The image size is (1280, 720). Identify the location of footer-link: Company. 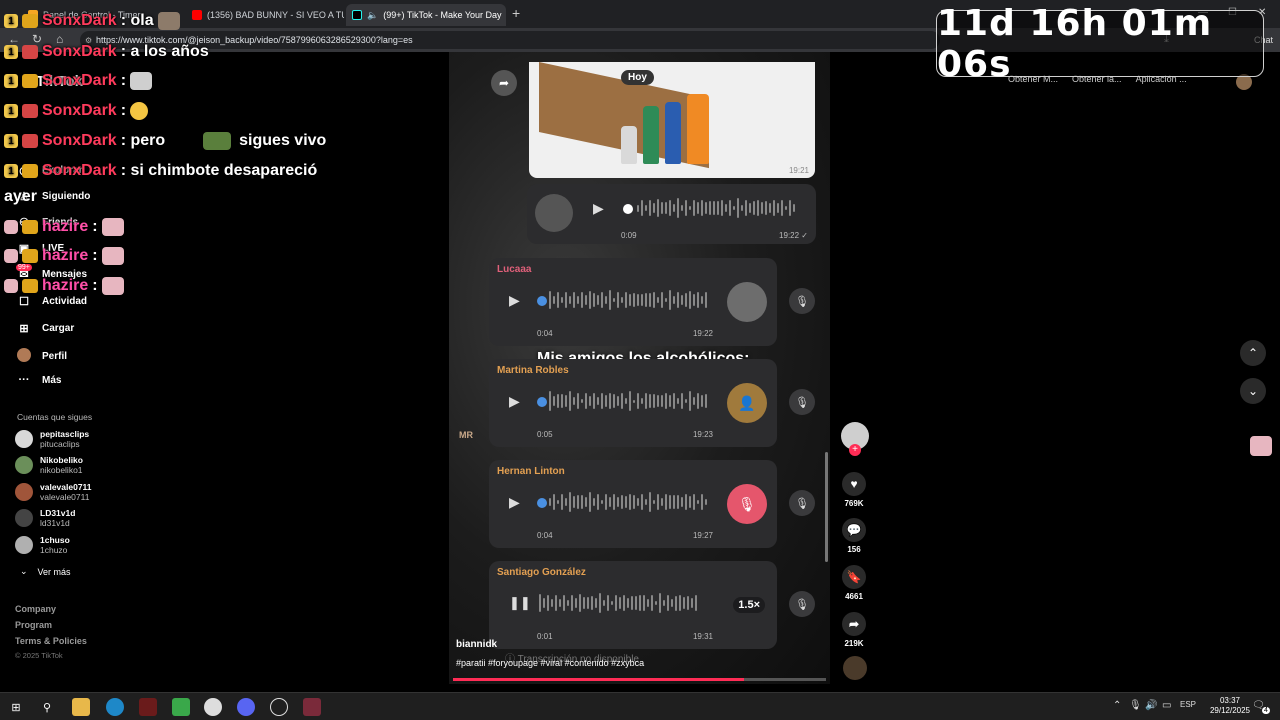
(35, 609).